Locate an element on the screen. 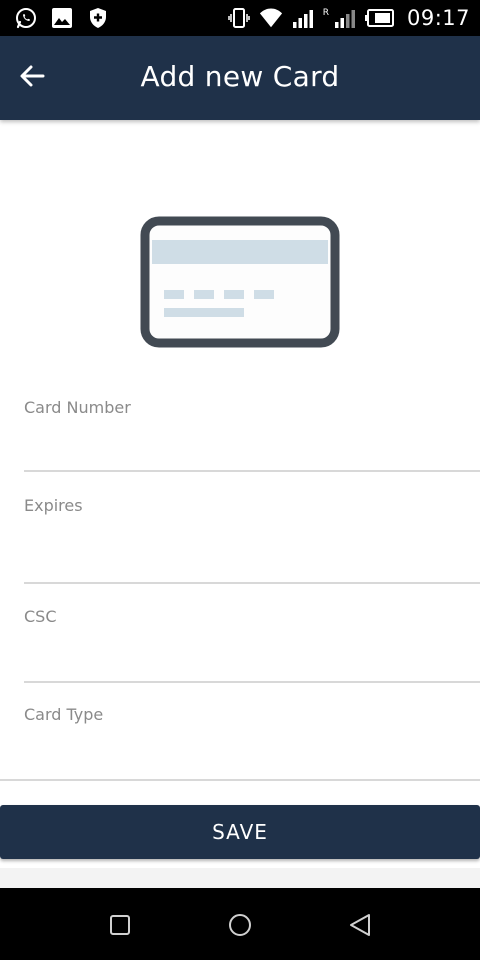  image-icon is located at coordinates (62, 18).